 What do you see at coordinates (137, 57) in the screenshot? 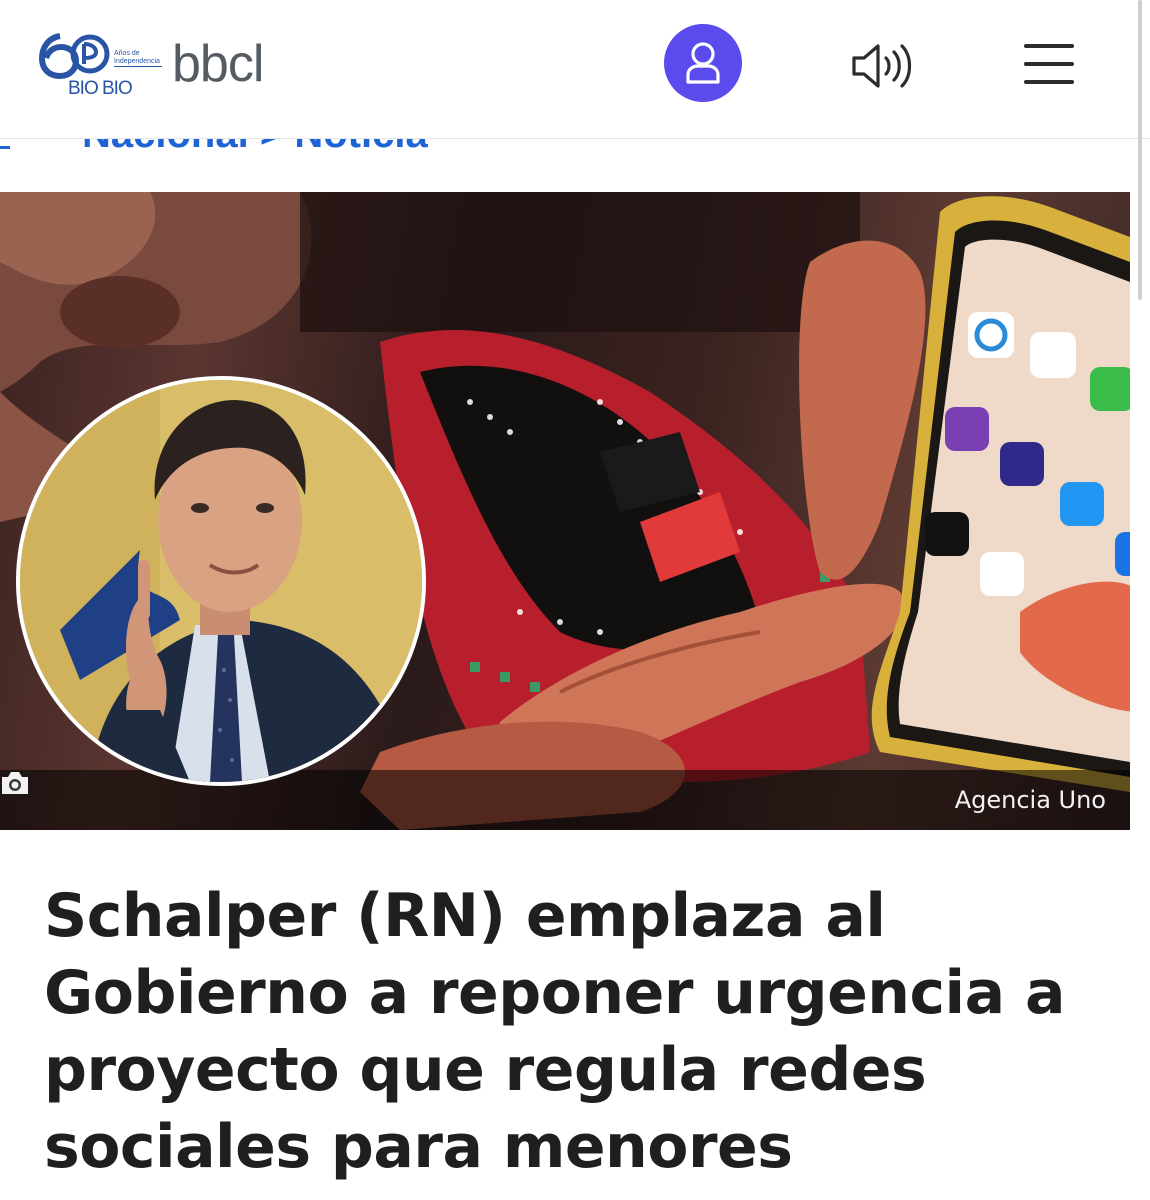
I see `logo-years-text: Años de Independencia` at bounding box center [137, 57].